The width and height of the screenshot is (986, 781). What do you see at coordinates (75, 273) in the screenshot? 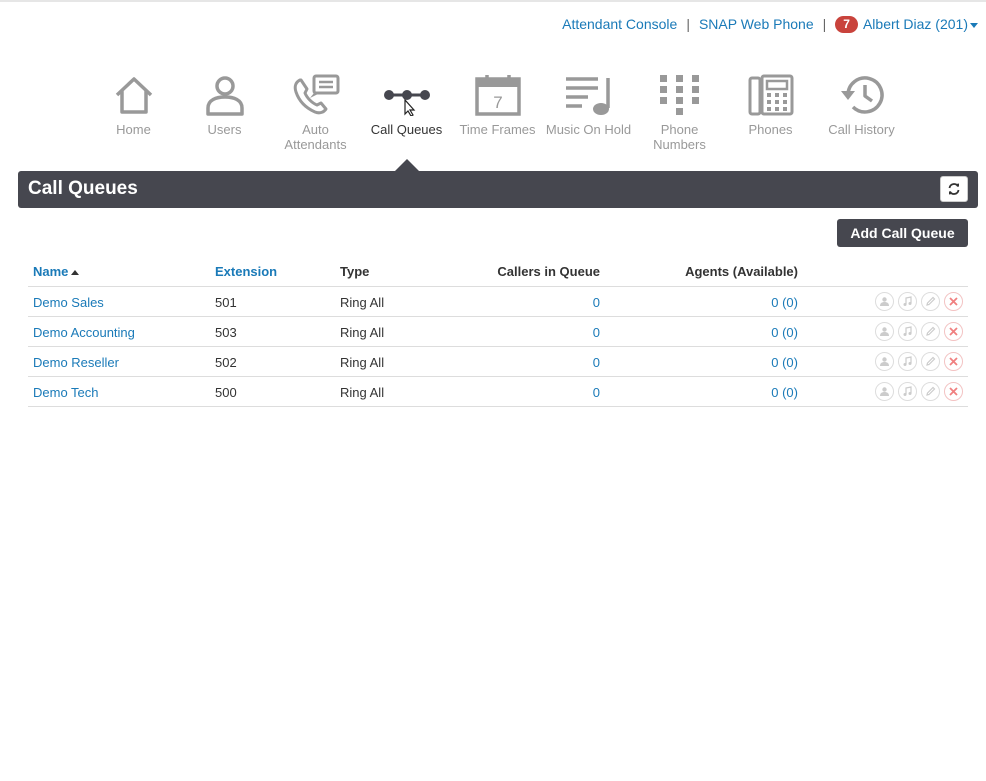
I see `sort-ascending-icon` at bounding box center [75, 273].